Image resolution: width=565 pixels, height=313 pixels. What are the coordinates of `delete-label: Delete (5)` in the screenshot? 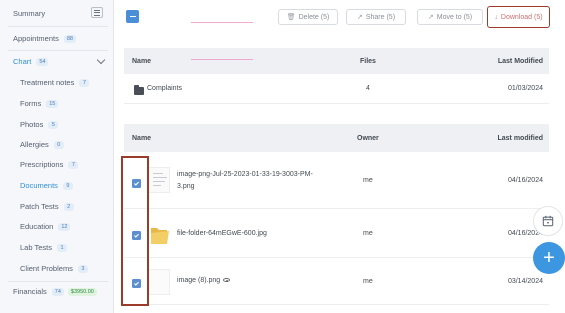 It's located at (314, 17).